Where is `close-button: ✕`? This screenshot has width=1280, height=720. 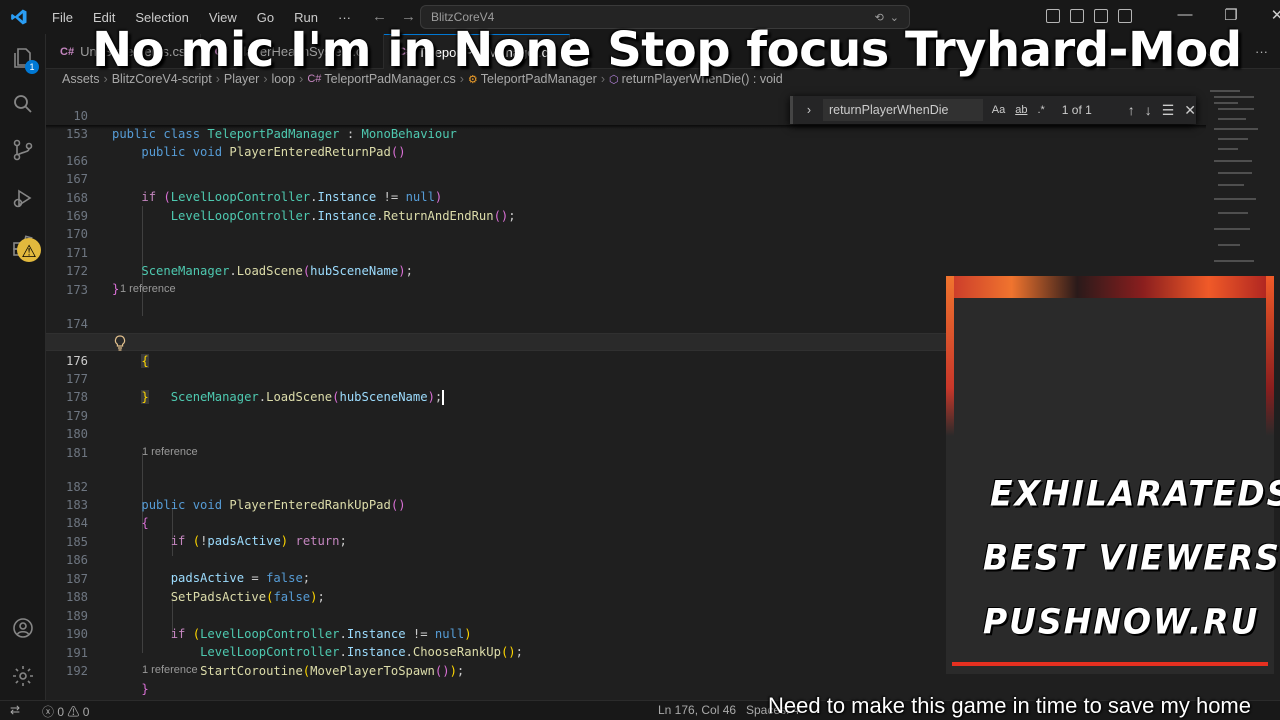
close-button: ✕ is located at coordinates (1267, 15).